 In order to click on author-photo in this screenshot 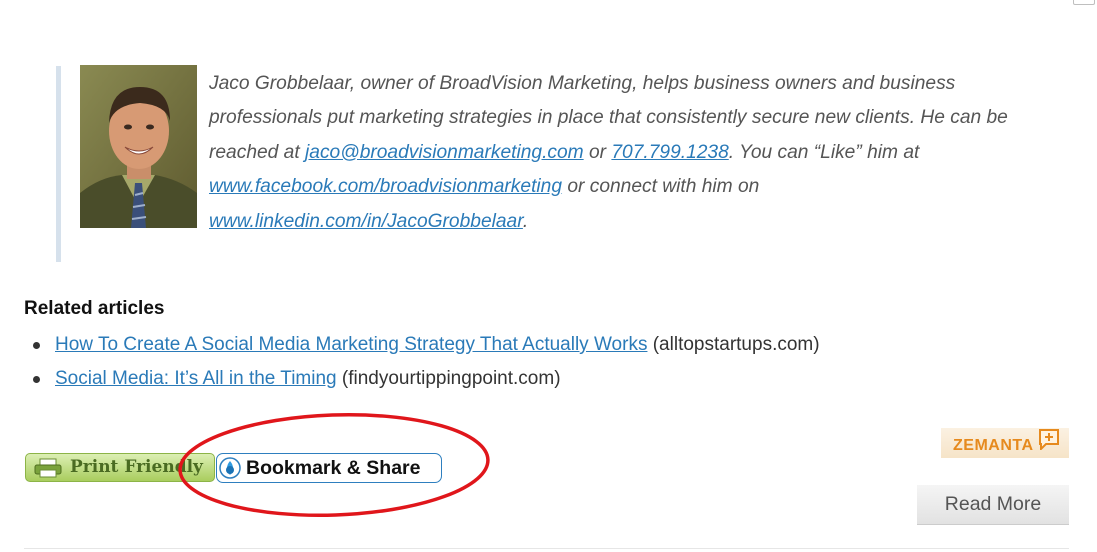, I will do `click(138, 146)`.